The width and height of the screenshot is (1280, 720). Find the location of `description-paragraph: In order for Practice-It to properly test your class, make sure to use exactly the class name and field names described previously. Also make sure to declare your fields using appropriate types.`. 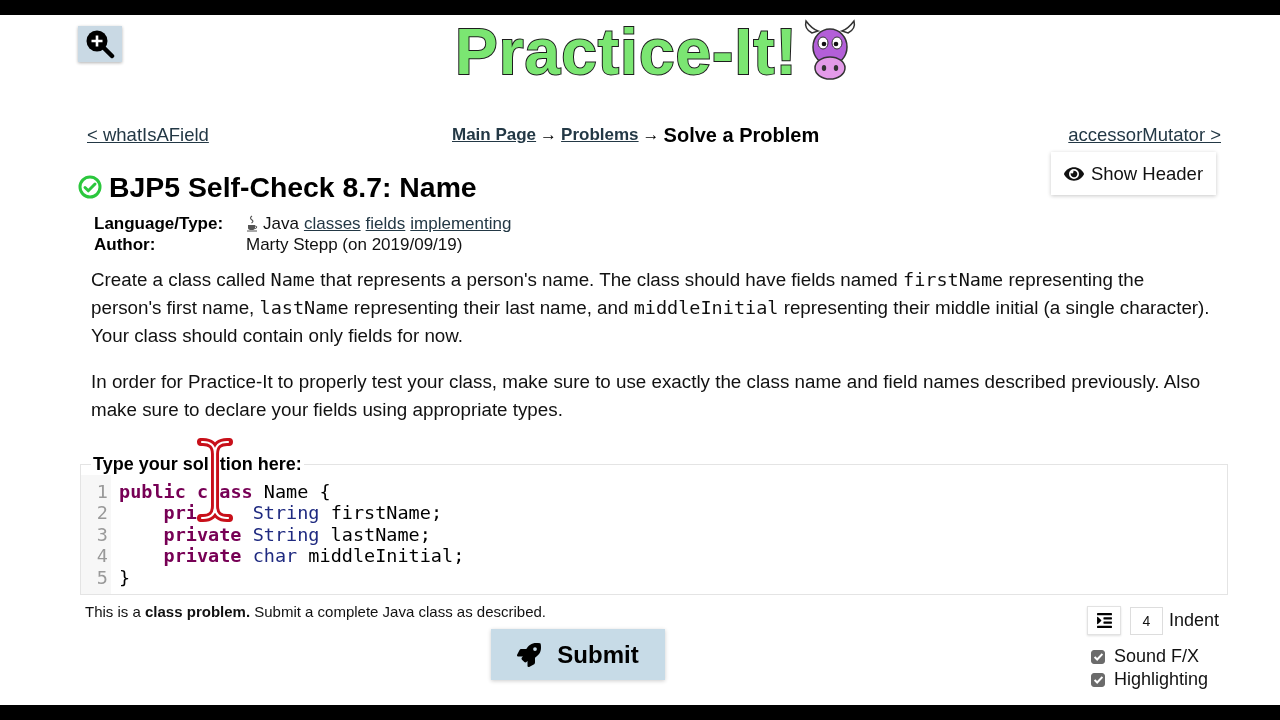

description-paragraph: In order for Practice-It to properly test your class, make sure to use exactly the class name and field names described previously. Also make sure to declare your fields using appropriate types. is located at coordinates (646, 396).